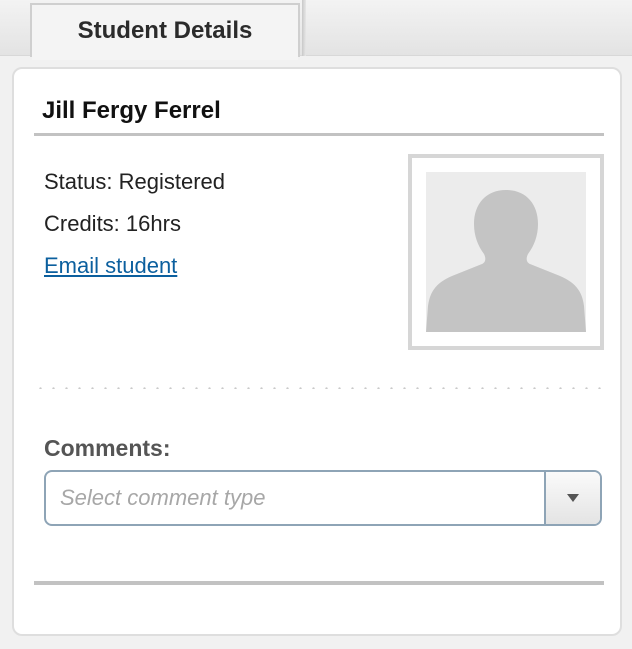 This screenshot has width=632, height=649. What do you see at coordinates (319, 388) in the screenshot?
I see `dotted-divider` at bounding box center [319, 388].